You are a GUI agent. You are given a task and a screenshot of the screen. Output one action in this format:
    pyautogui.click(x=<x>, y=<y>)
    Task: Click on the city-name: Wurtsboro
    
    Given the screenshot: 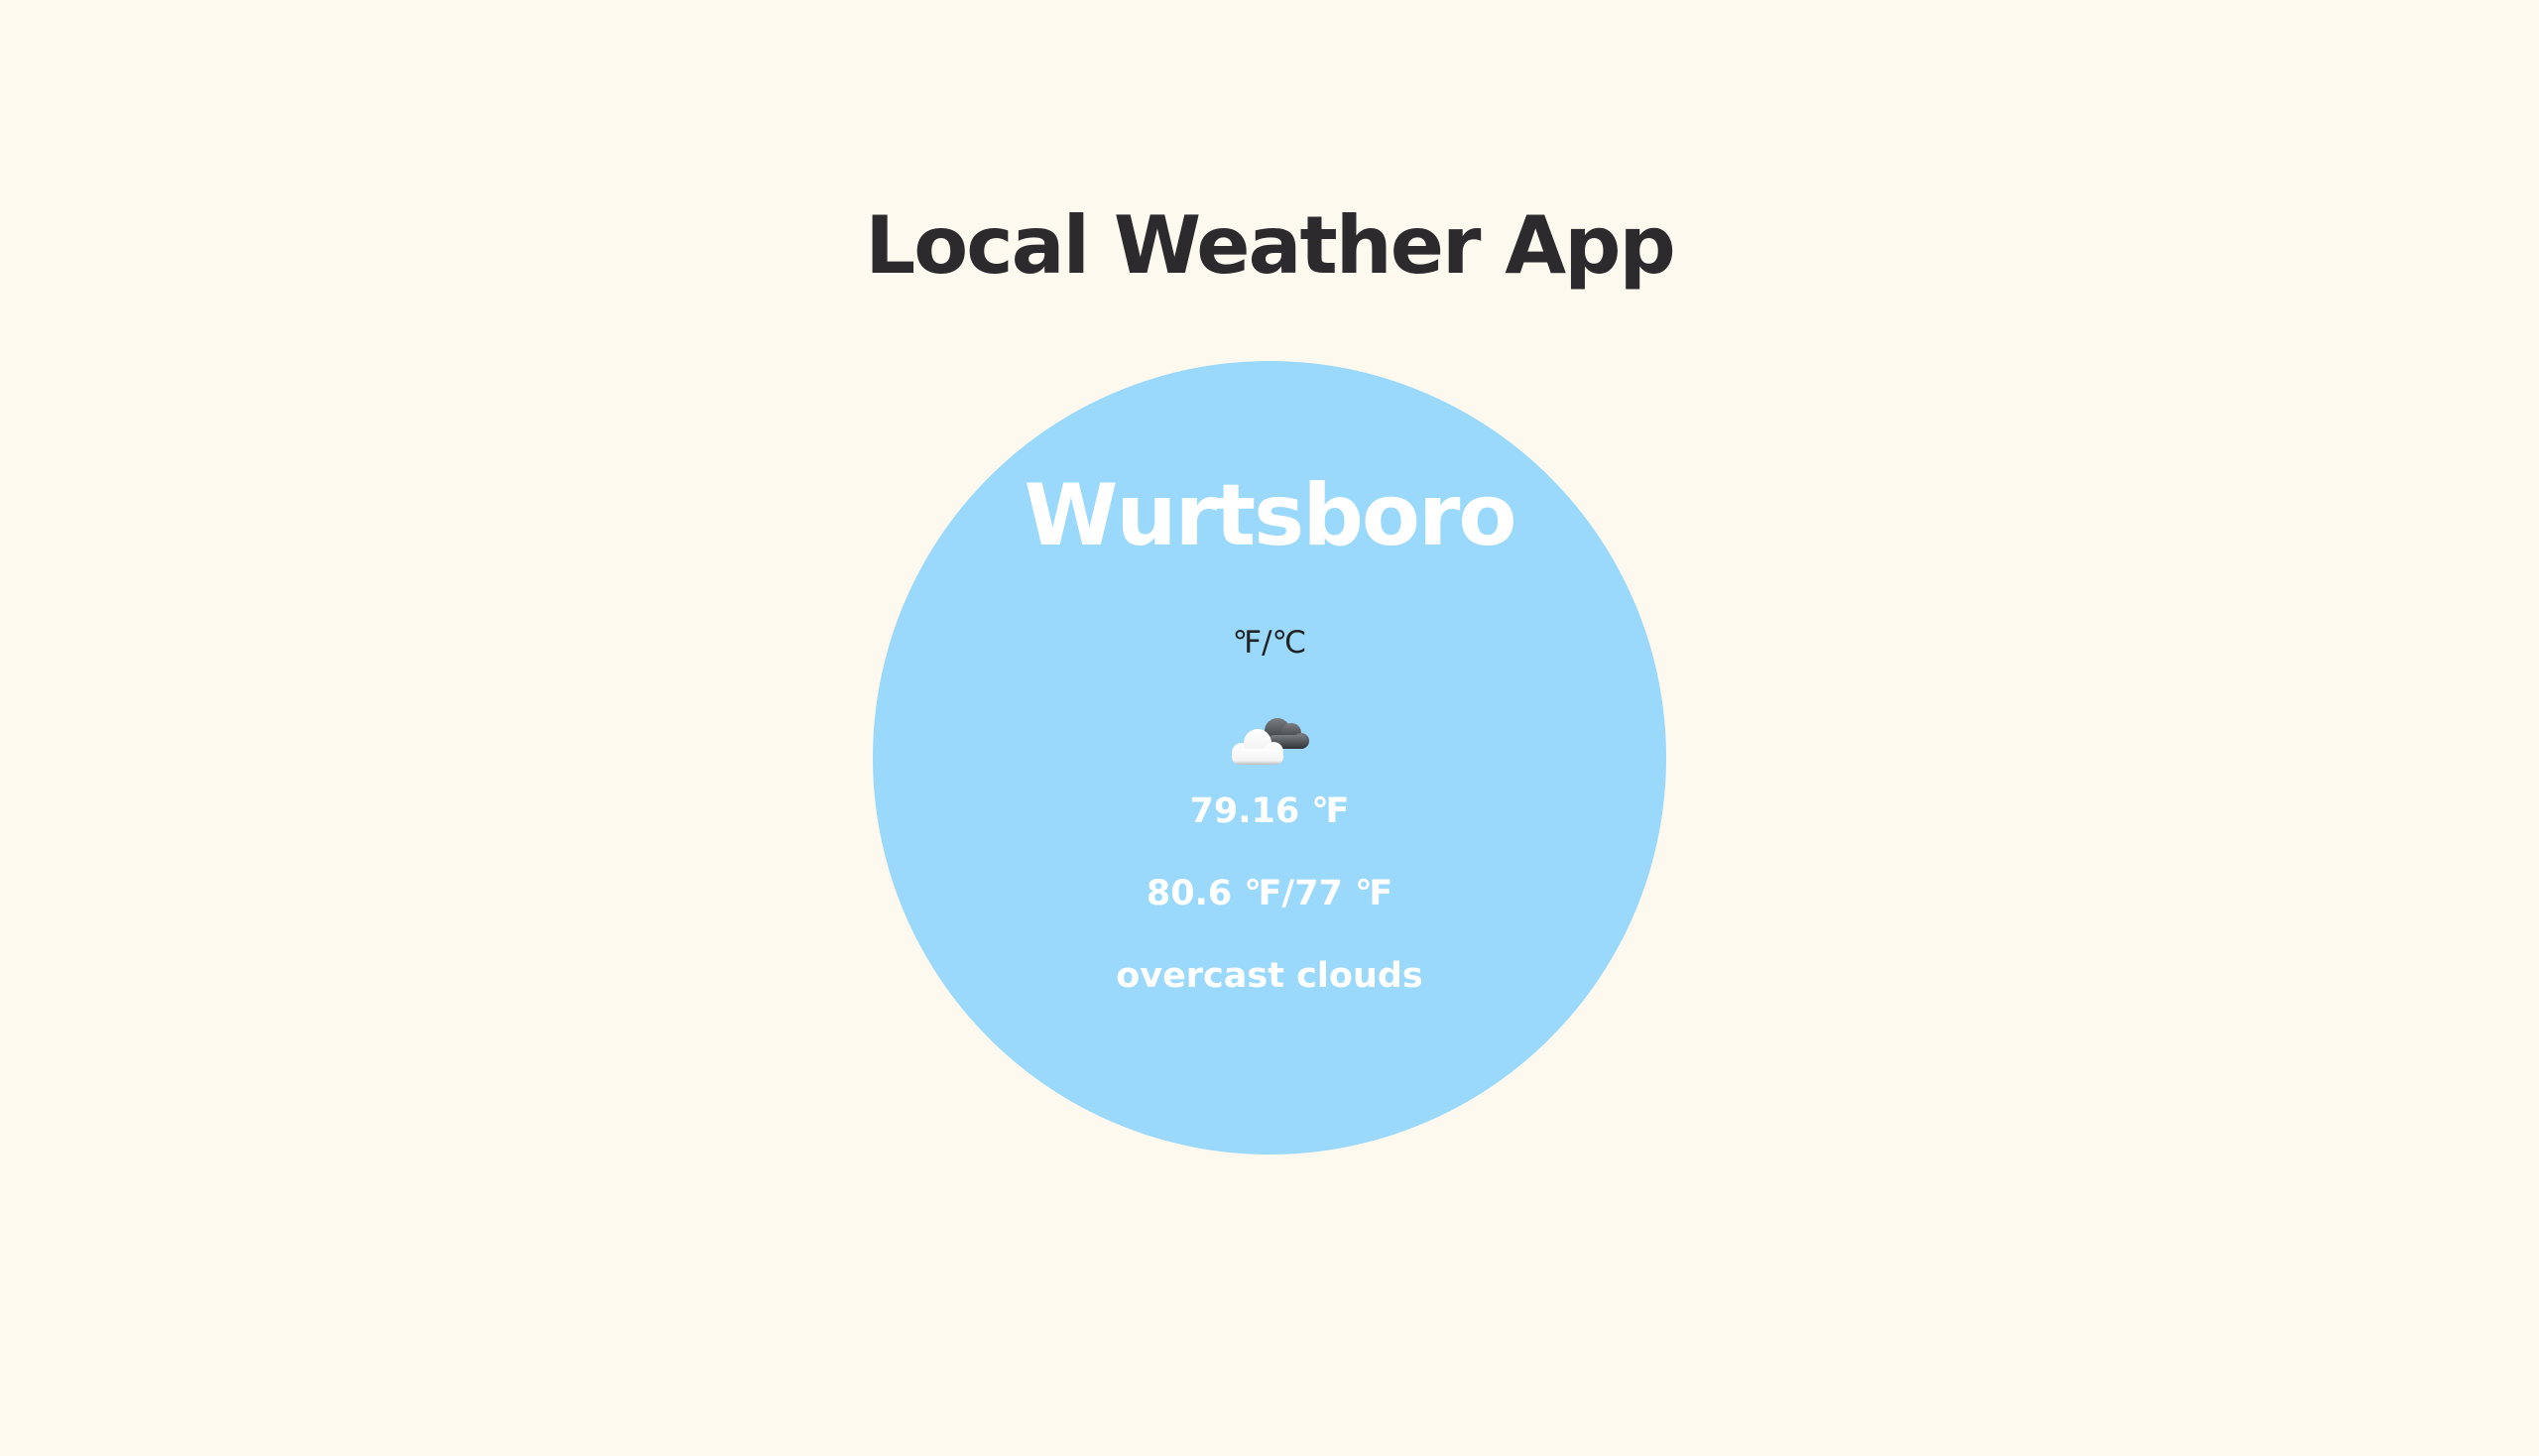 What is the action you would take?
    pyautogui.click(x=1270, y=515)
    